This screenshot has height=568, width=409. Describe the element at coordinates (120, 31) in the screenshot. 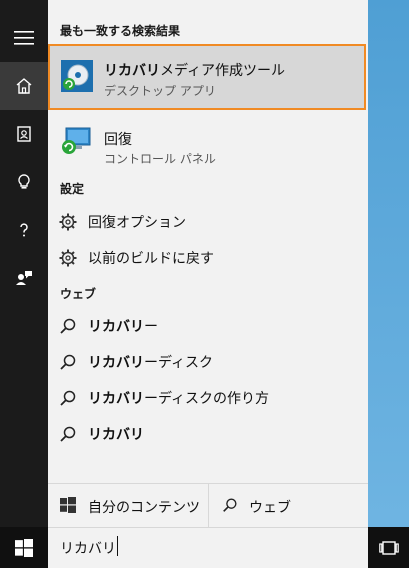

I see `section-best-match-title: 最も一致する検索結果` at that location.